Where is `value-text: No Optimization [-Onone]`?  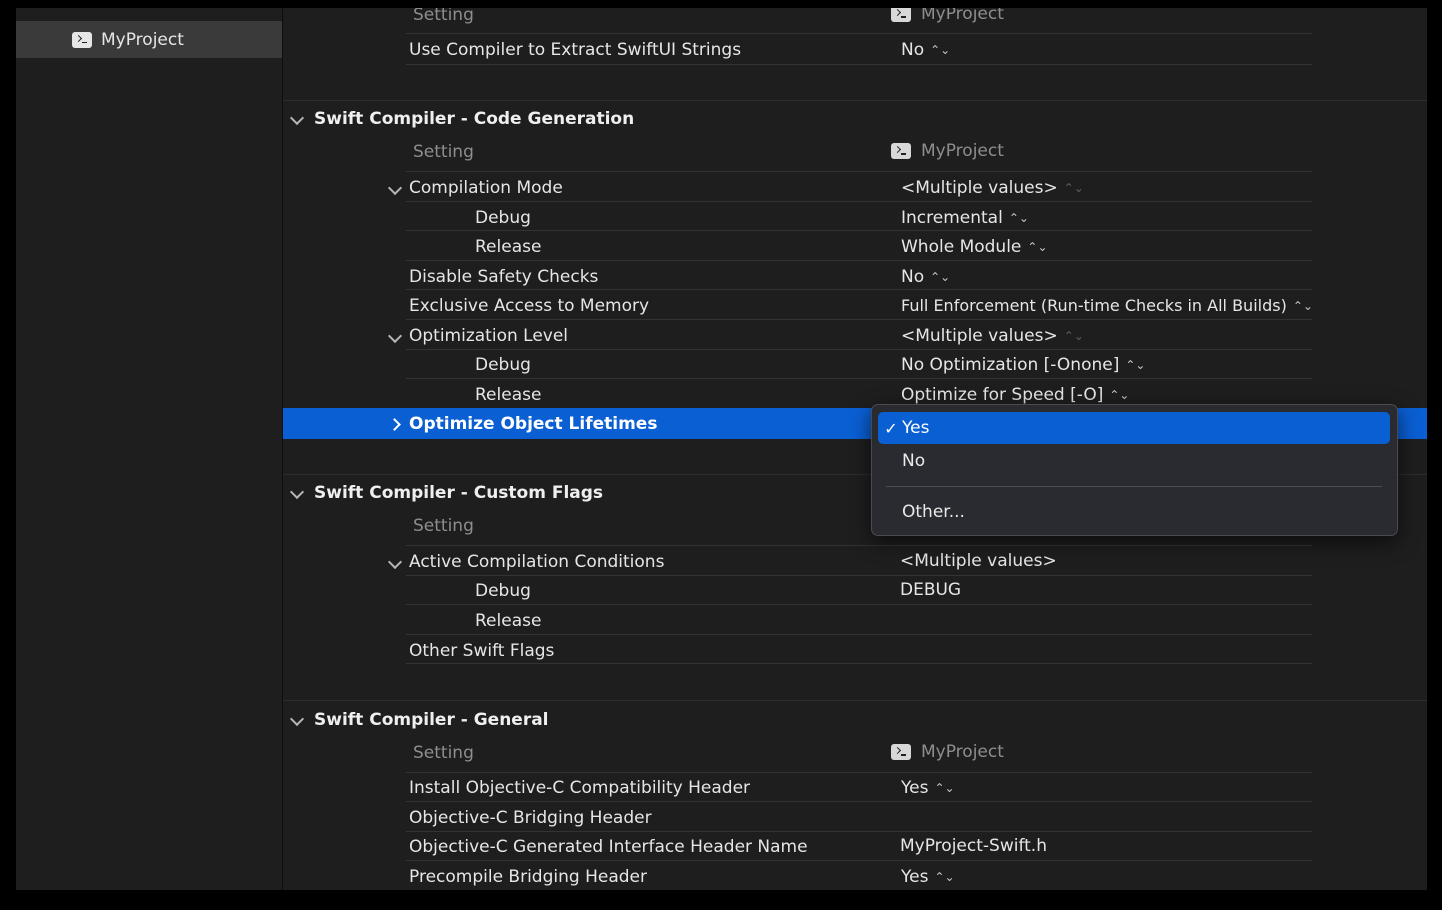 value-text: No Optimization [-Onone] is located at coordinates (1010, 365).